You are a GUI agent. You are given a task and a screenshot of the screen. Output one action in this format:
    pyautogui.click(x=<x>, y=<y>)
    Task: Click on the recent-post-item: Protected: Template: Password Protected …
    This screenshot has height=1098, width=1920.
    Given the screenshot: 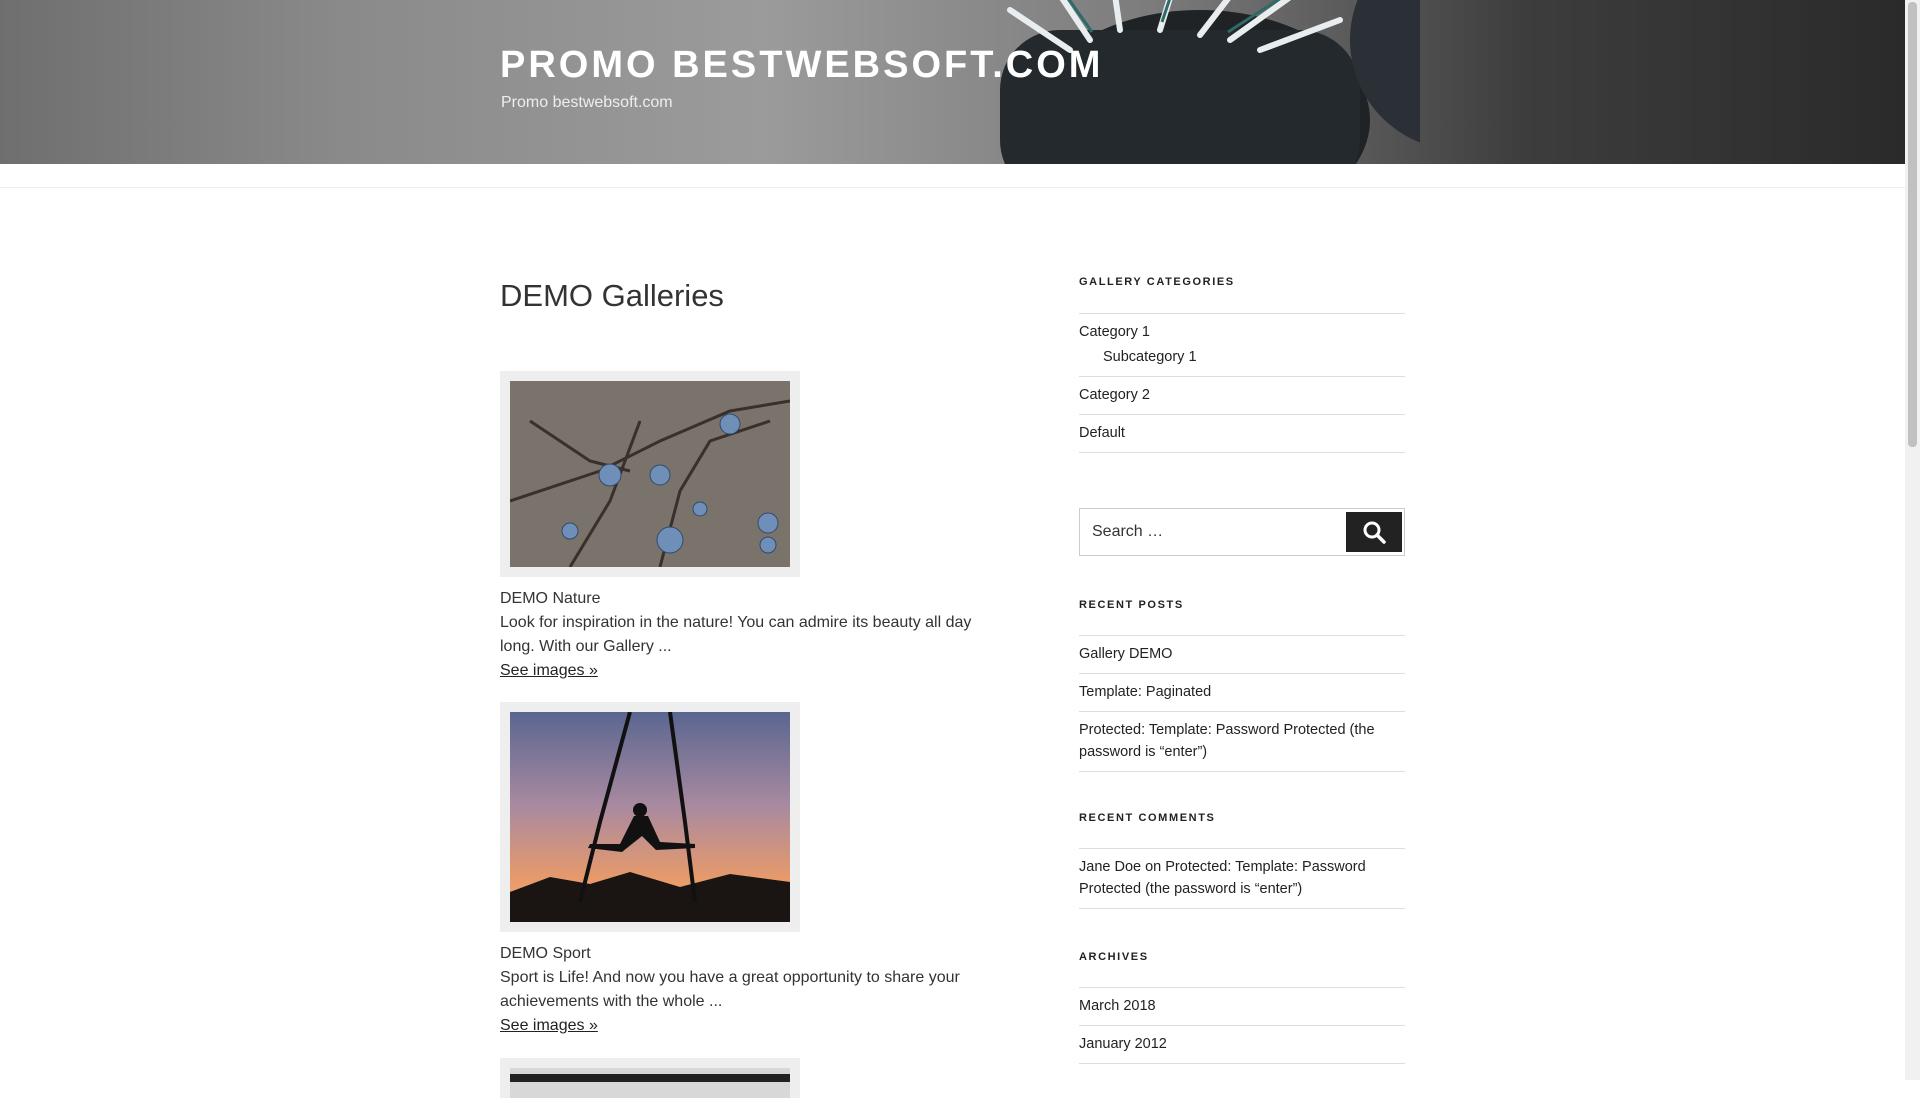 What is the action you would take?
    pyautogui.click(x=1242, y=741)
    